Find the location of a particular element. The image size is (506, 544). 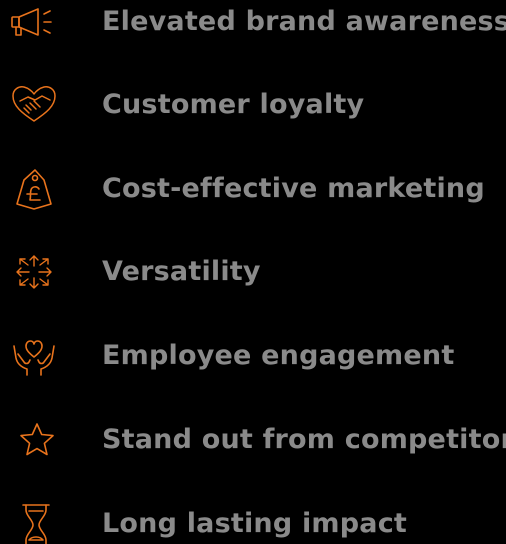

benefit-label: Long lasting impact is located at coordinates (255, 523).